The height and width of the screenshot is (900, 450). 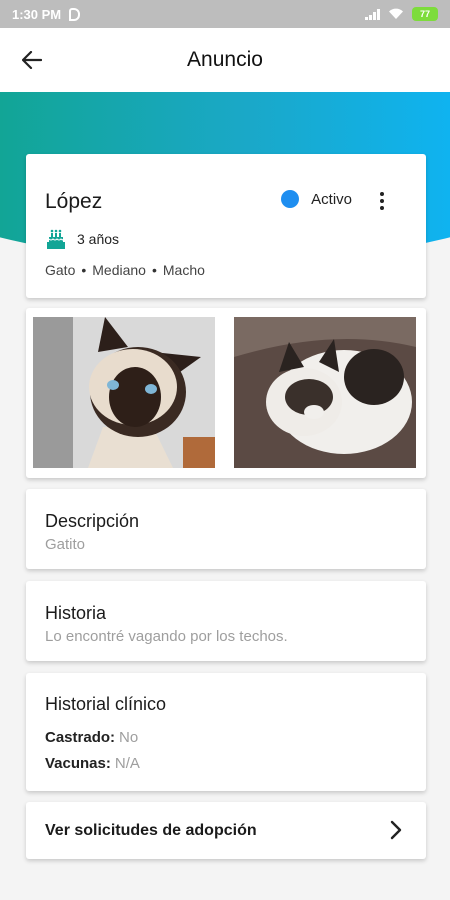 What do you see at coordinates (56, 239) in the screenshot?
I see `birthday-cake-icon` at bounding box center [56, 239].